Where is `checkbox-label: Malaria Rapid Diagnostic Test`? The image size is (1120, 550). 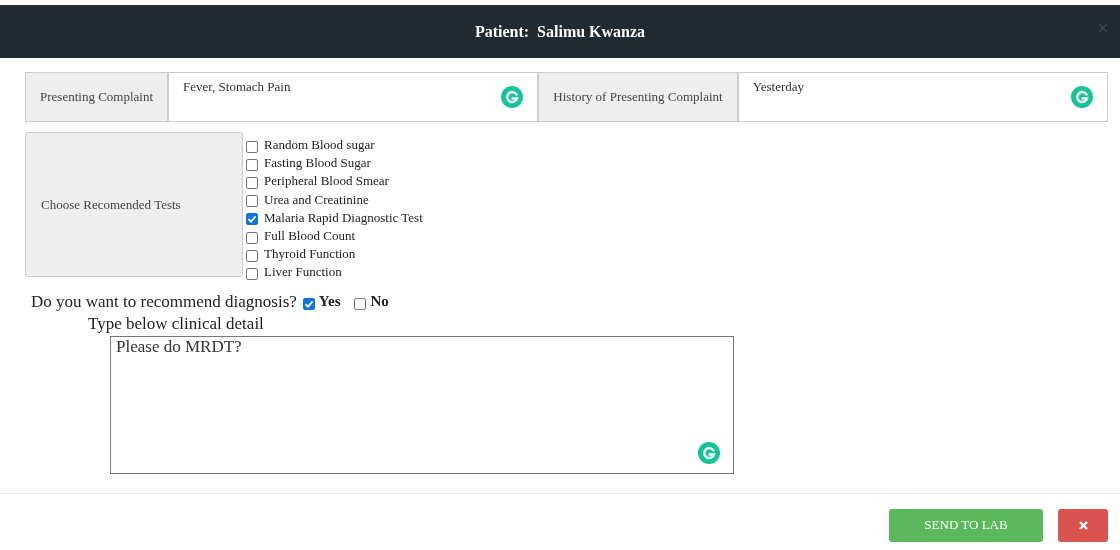 checkbox-label: Malaria Rapid Diagnostic Test is located at coordinates (343, 217).